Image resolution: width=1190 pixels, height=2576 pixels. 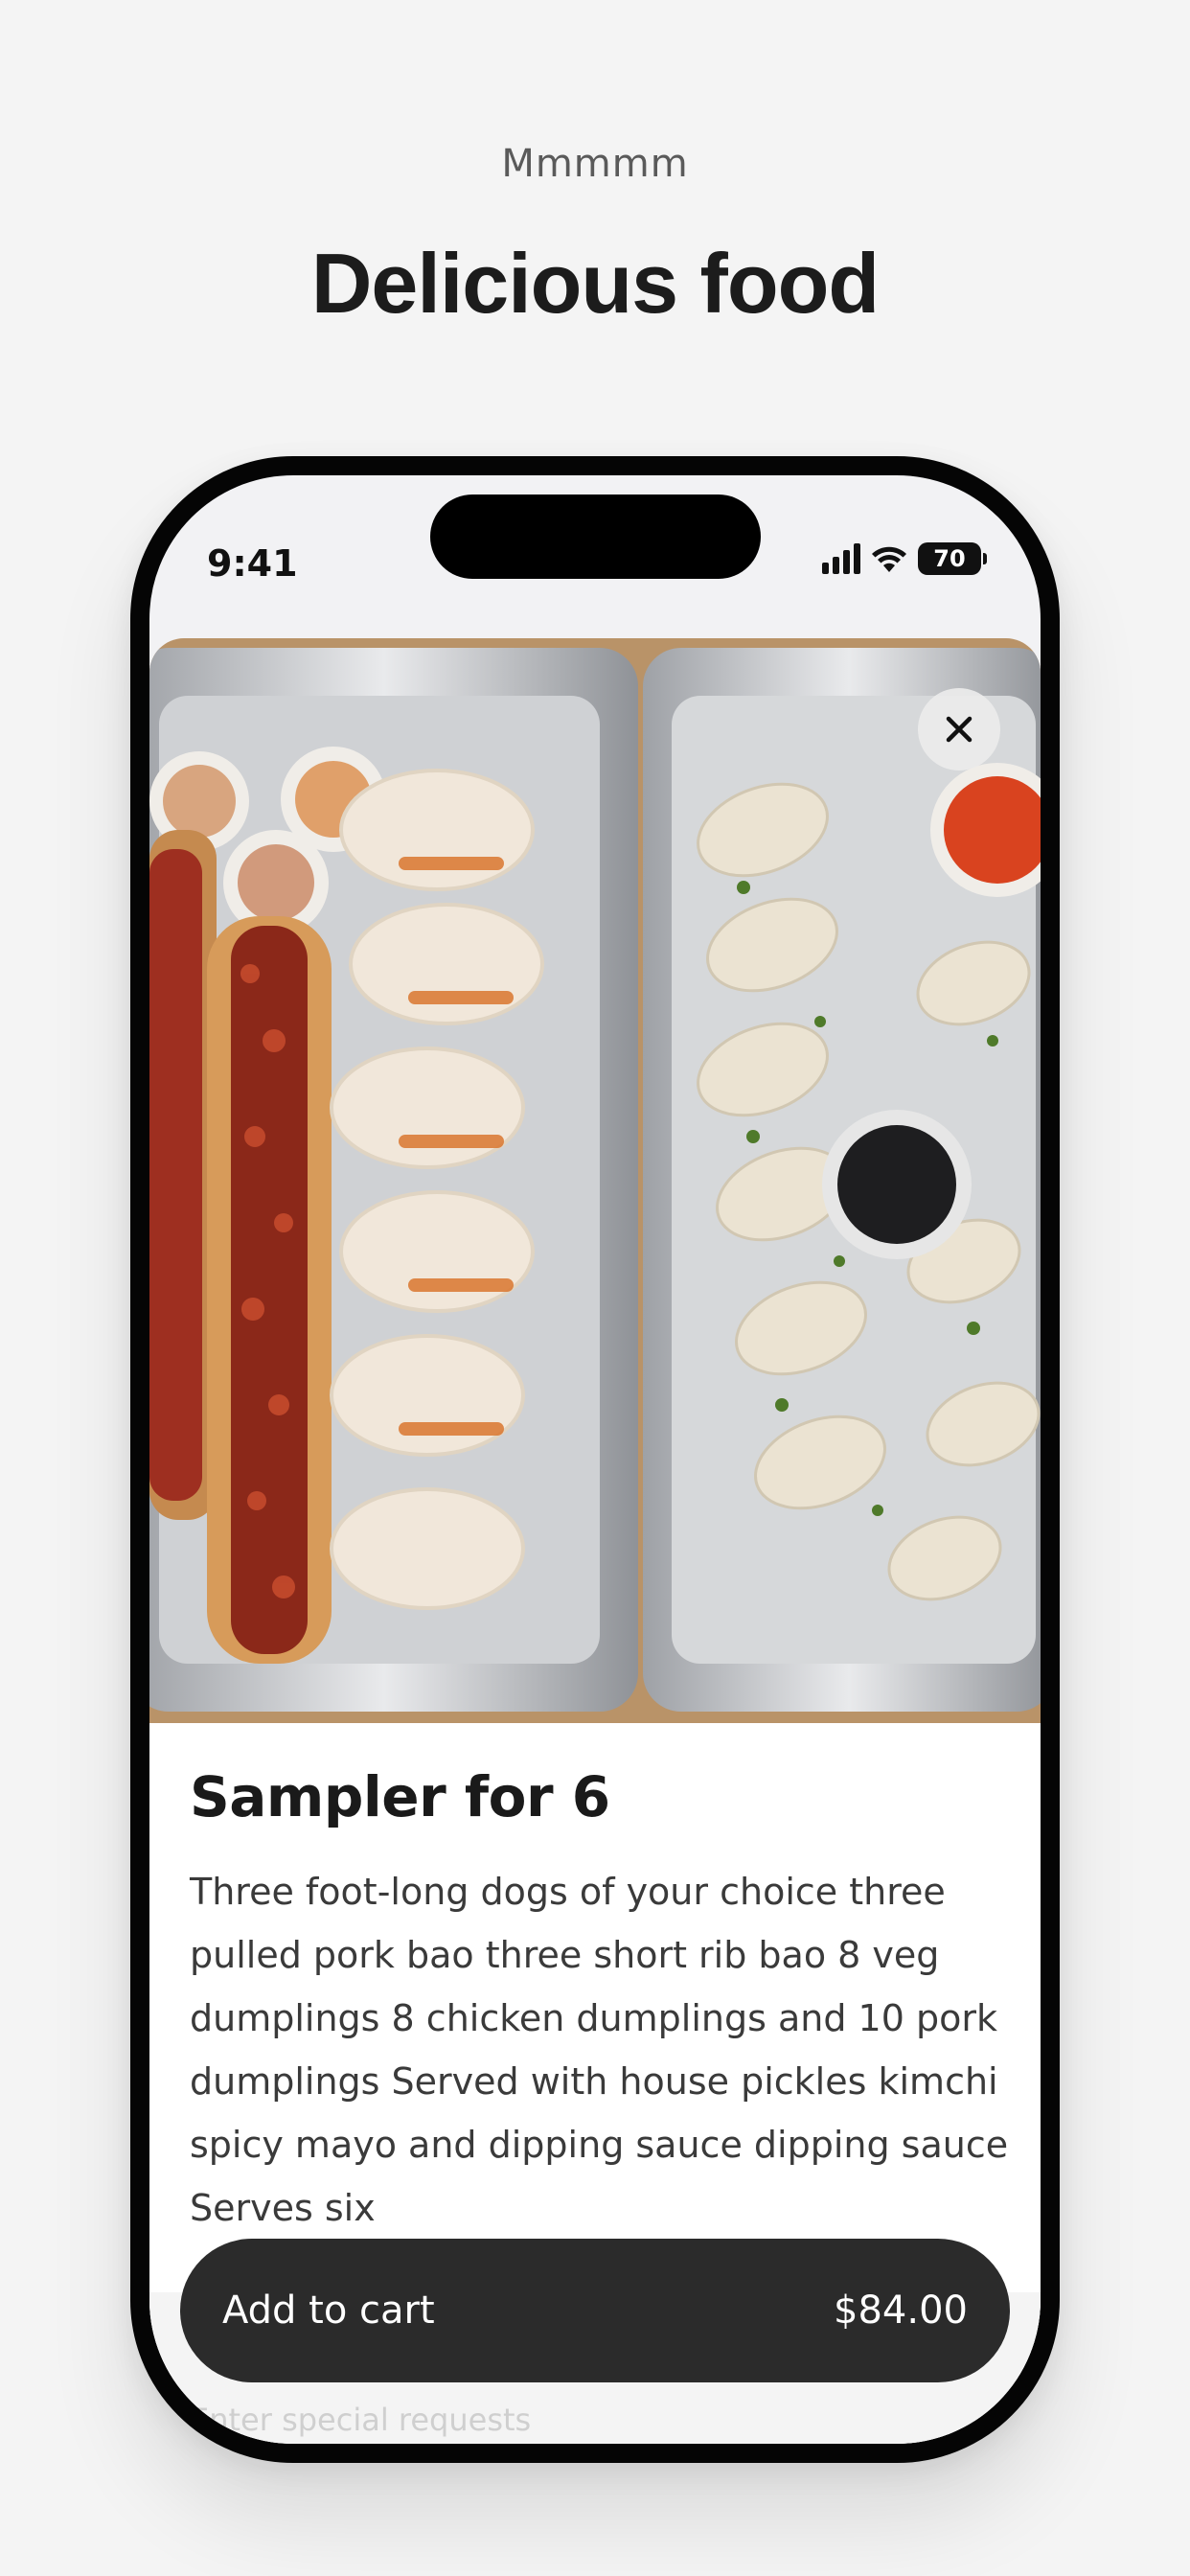 I want to click on close-button, so click(x=959, y=729).